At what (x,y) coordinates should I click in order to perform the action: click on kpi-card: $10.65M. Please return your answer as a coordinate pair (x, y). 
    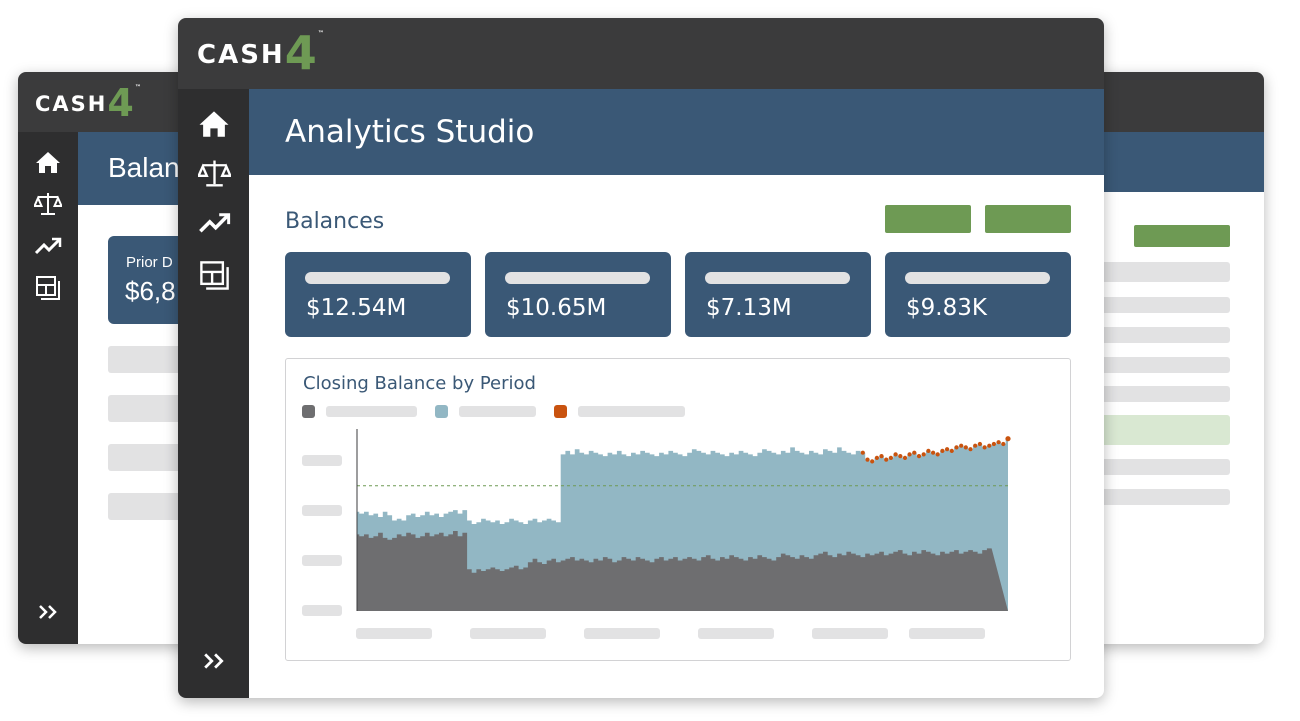
    Looking at the image, I should click on (578, 294).